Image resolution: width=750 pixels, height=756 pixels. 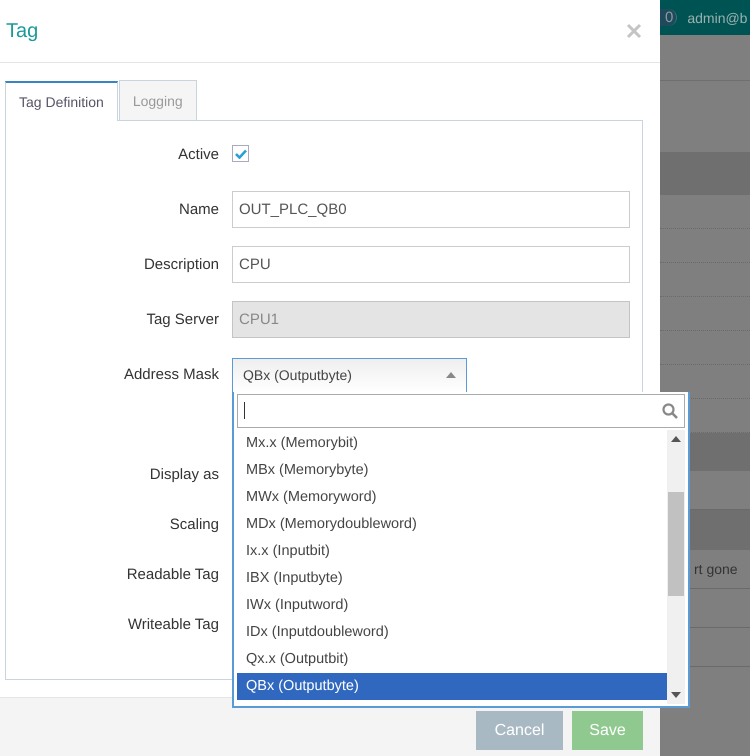 What do you see at coordinates (716, 569) in the screenshot?
I see `table-cell: rt gone` at bounding box center [716, 569].